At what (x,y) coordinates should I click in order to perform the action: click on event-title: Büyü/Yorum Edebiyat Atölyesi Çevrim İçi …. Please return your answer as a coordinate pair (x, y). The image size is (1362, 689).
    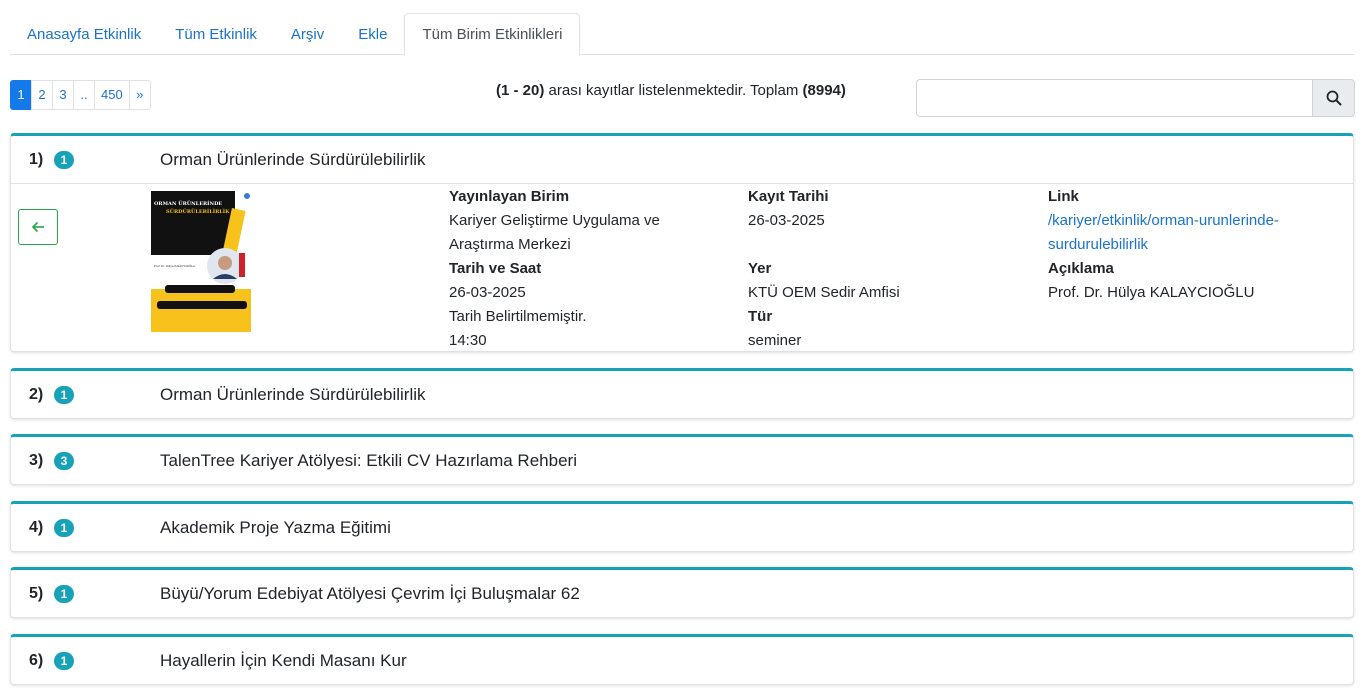
    Looking at the image, I should click on (370, 593).